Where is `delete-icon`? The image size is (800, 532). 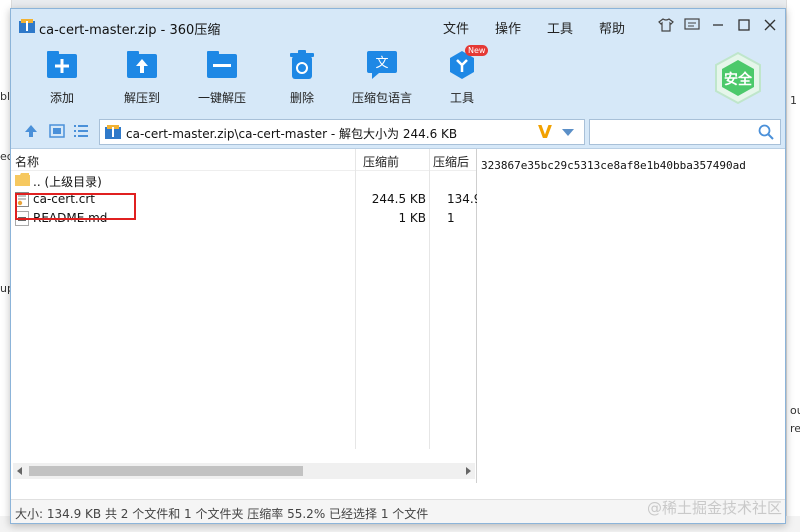
delete-icon is located at coordinates (302, 65).